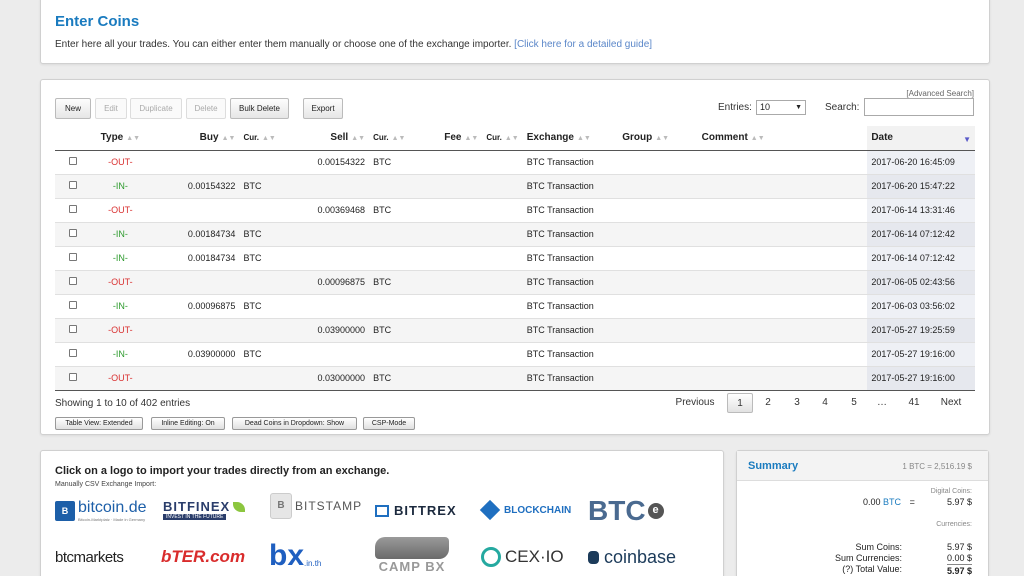 The height and width of the screenshot is (576, 1024). Describe the element at coordinates (195, 138) in the screenshot. I see `column-header-buy: Buy ▲▼` at that location.